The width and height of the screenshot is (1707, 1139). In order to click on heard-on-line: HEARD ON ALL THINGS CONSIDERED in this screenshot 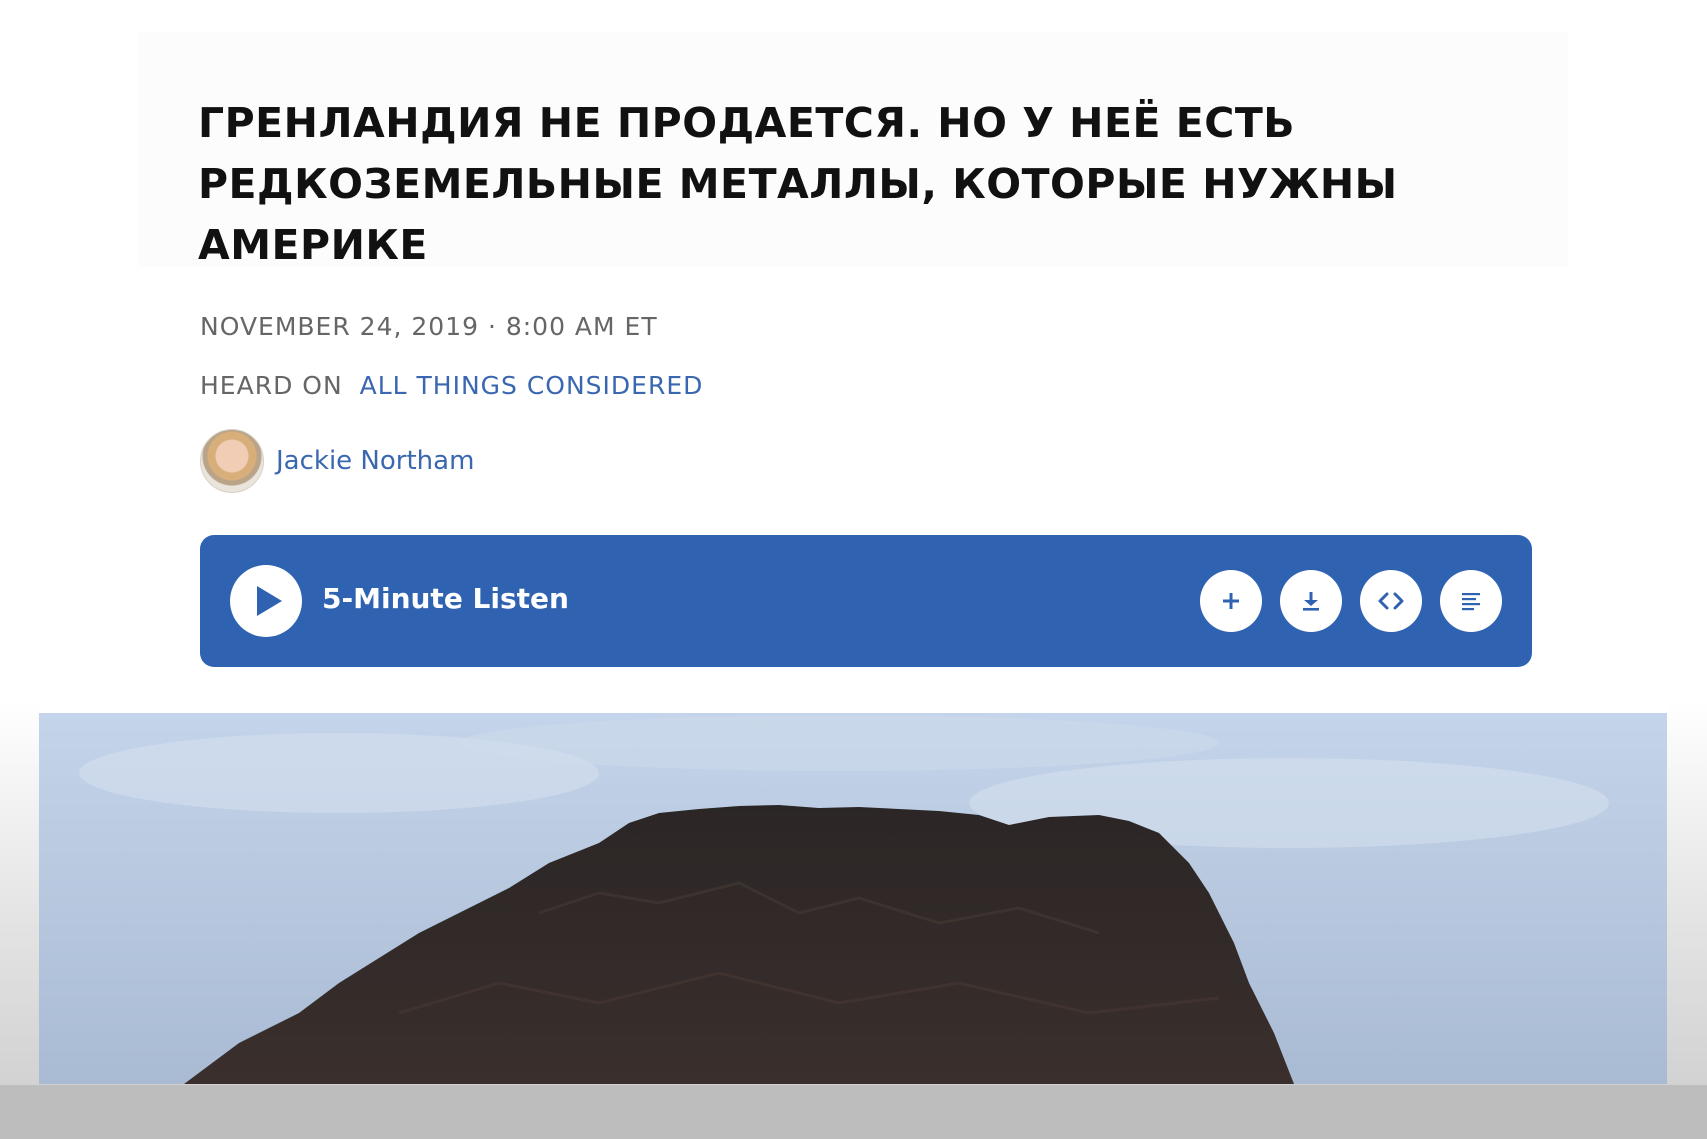, I will do `click(451, 385)`.